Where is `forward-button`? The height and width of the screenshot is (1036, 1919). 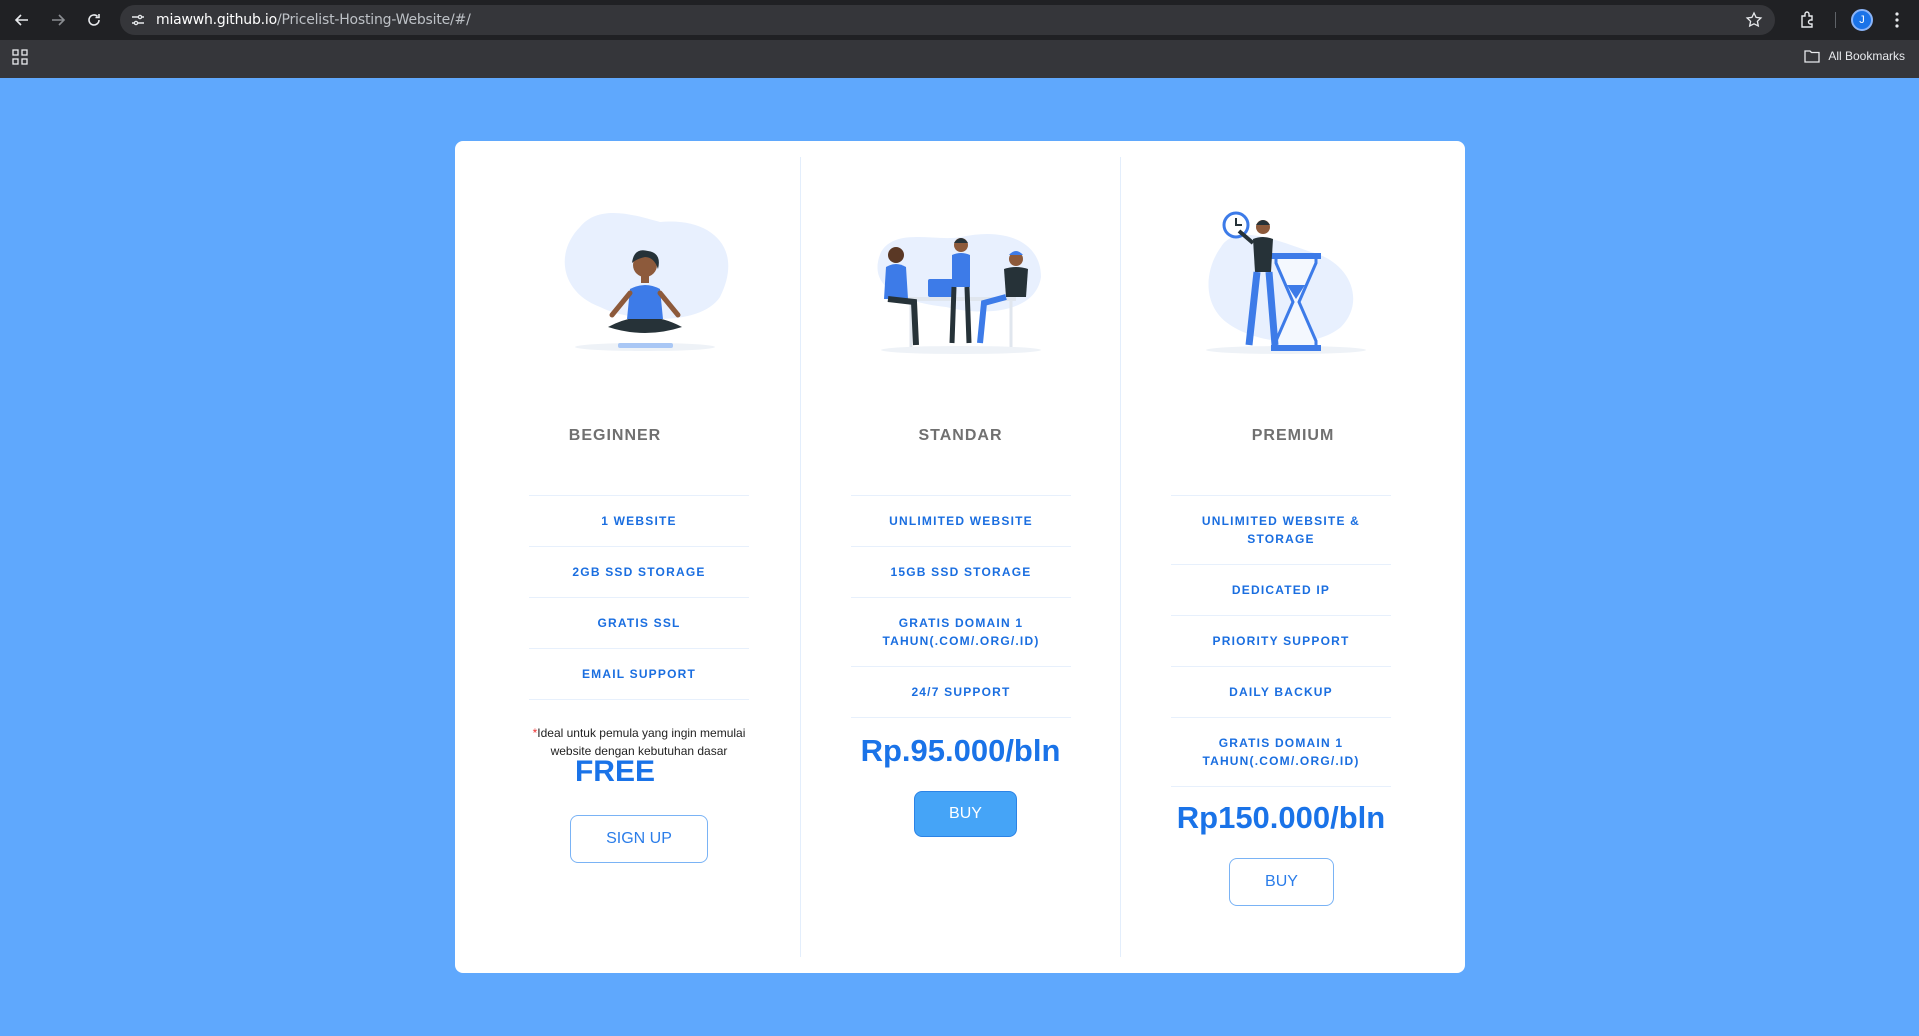
forward-button is located at coordinates (58, 20).